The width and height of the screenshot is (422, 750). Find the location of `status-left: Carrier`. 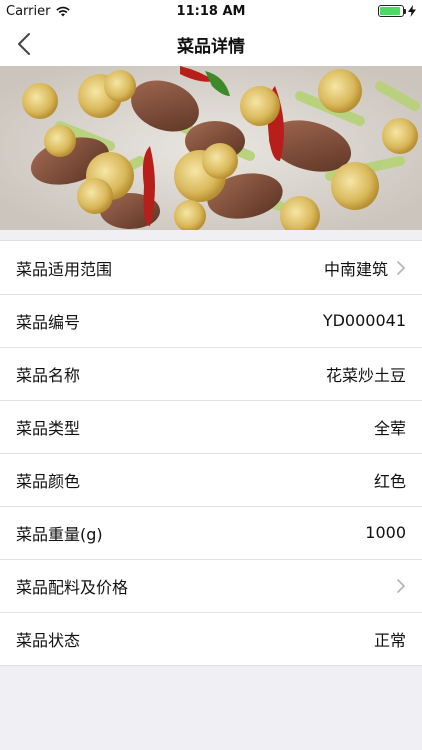

status-left: Carrier is located at coordinates (38, 11).